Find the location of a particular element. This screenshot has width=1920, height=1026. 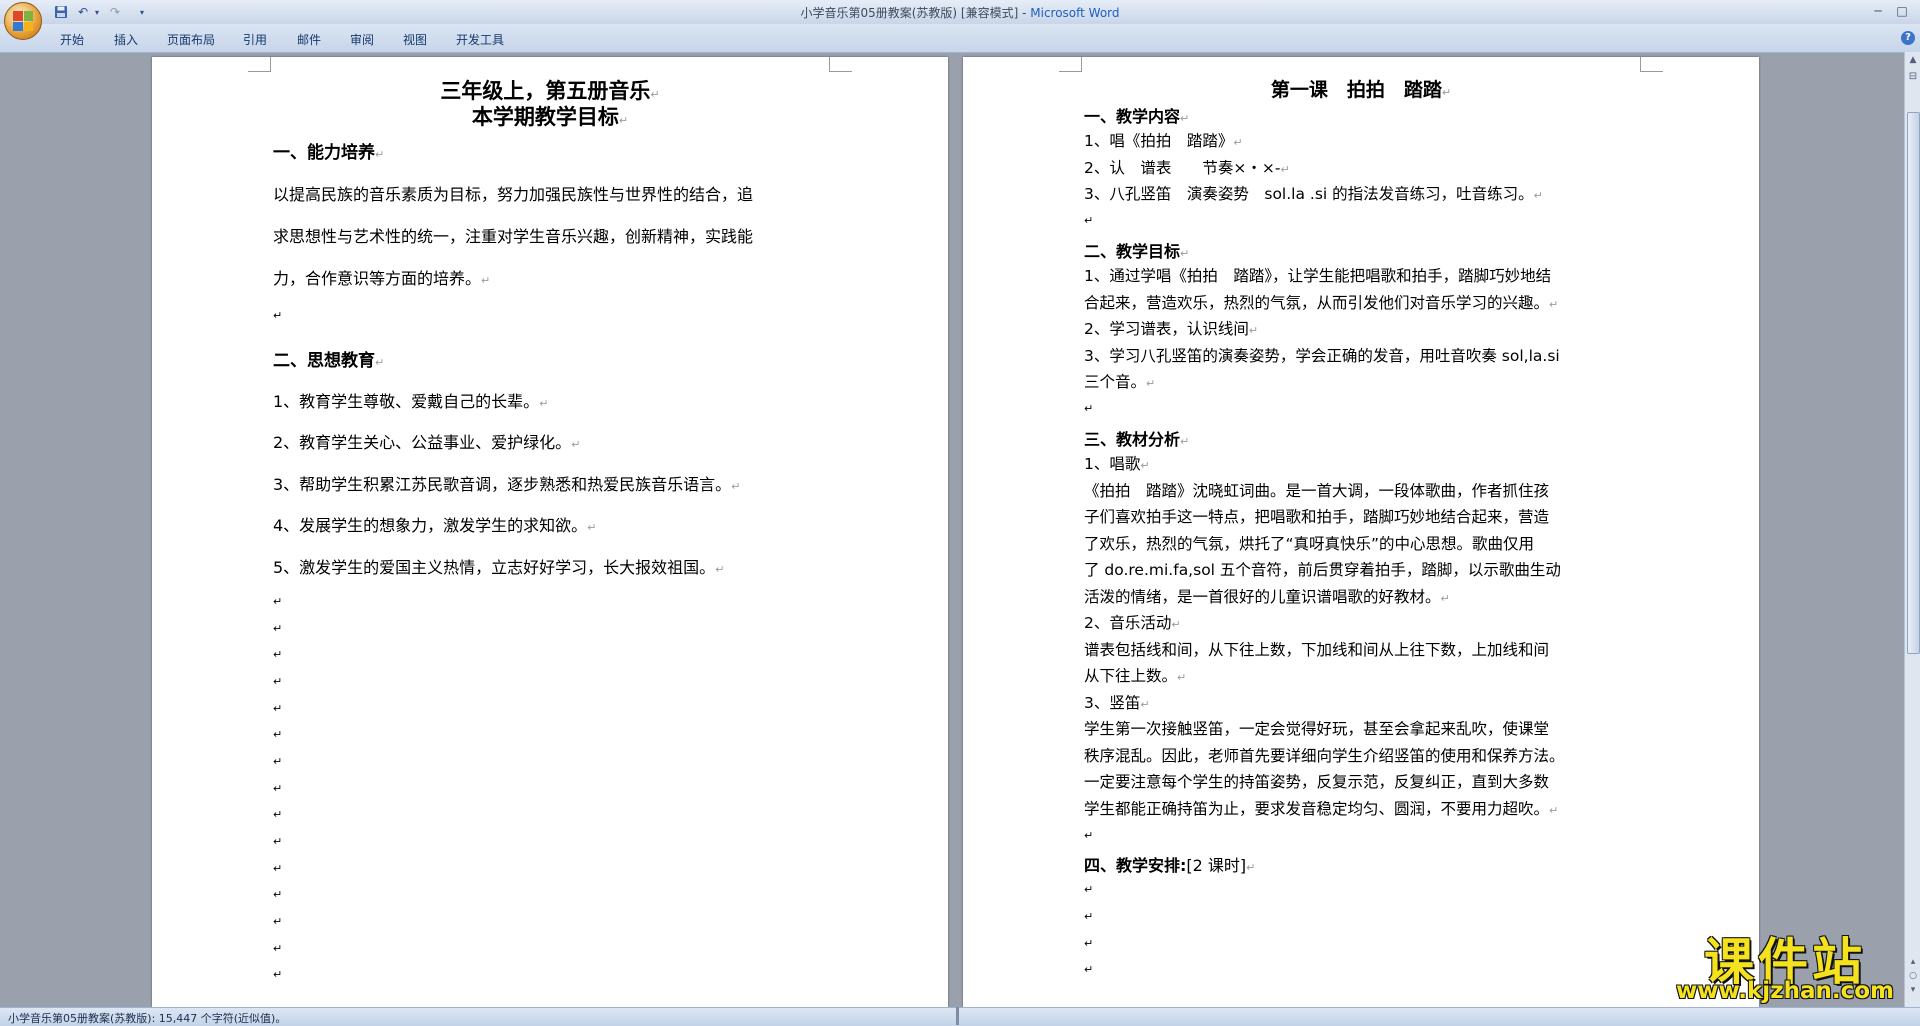

section-heading: 三、教材分析↵ is located at coordinates (1137, 439).